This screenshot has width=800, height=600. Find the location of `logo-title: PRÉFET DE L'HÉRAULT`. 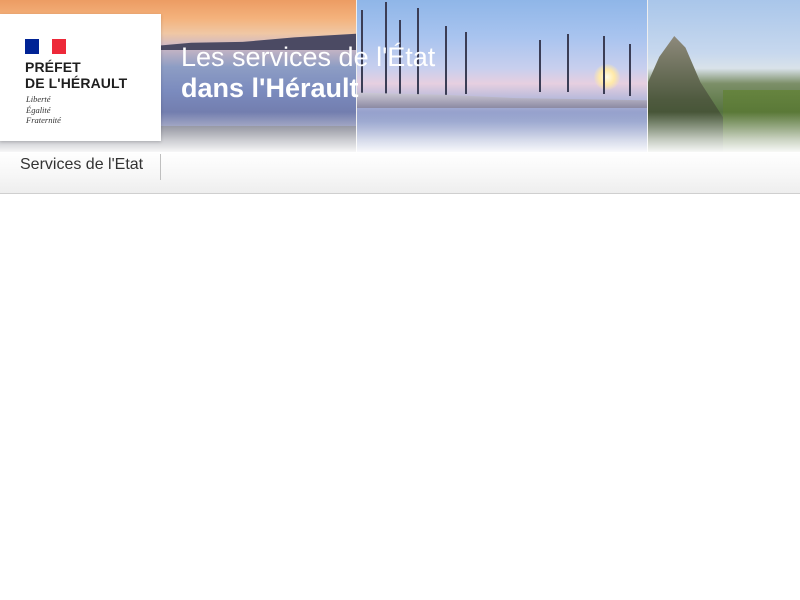

logo-title: PRÉFET DE L'HÉRAULT is located at coordinates (76, 75).